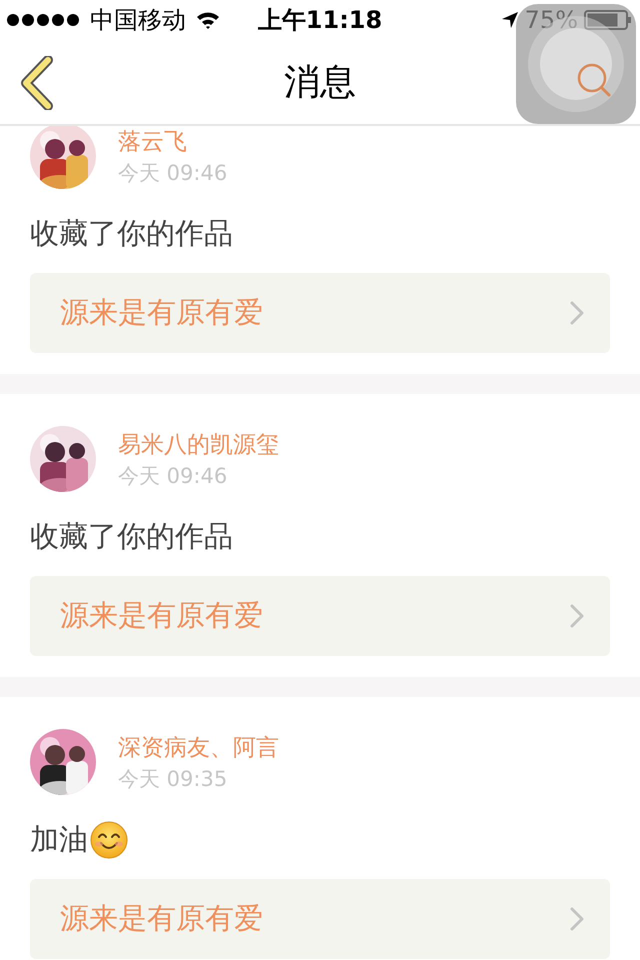  What do you see at coordinates (320, 82) in the screenshot?
I see `page-title: 消息` at bounding box center [320, 82].